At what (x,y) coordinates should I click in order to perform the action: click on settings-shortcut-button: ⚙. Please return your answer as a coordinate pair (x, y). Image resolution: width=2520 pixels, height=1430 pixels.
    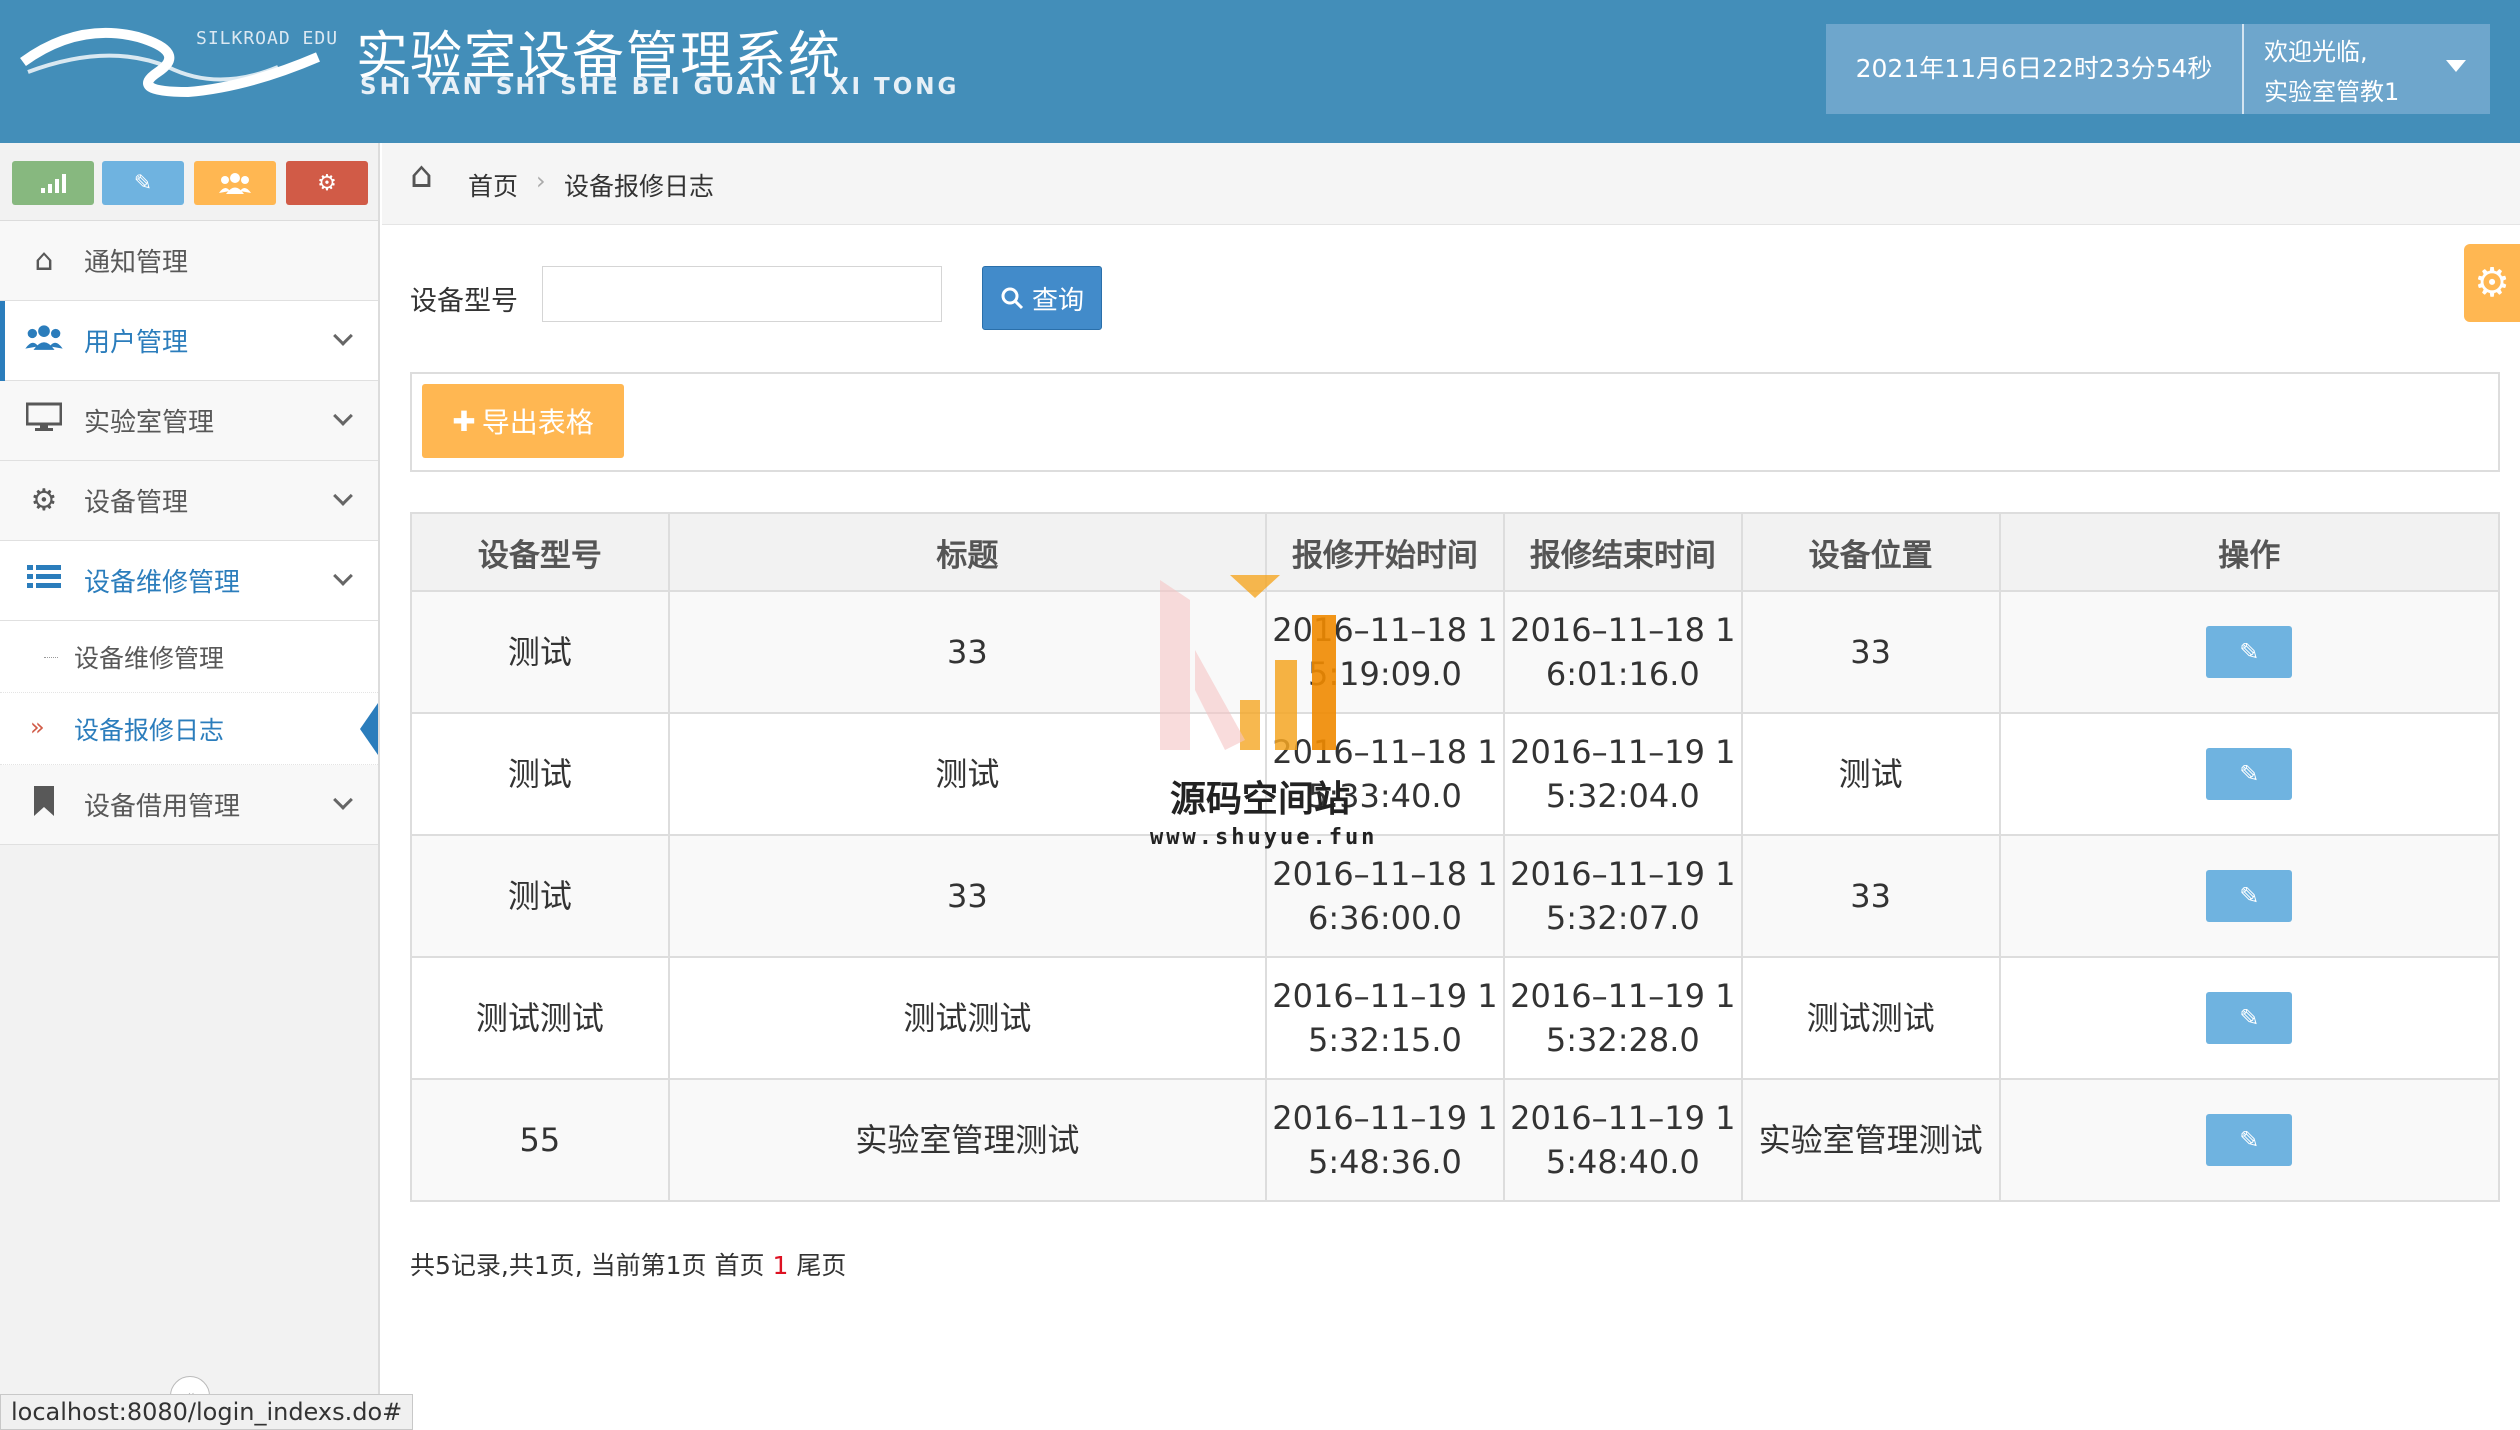
    Looking at the image, I should click on (327, 183).